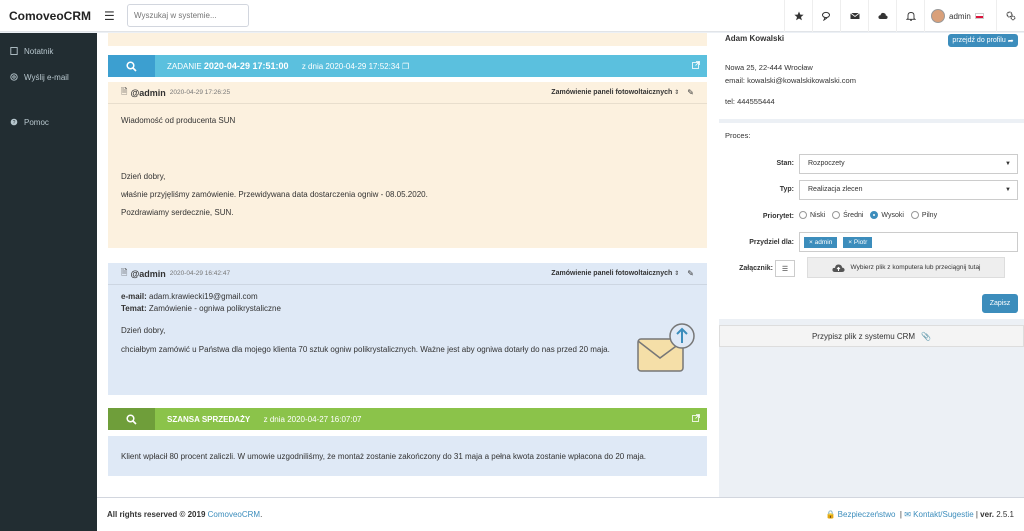 This screenshot has height=531, width=1024. Describe the element at coordinates (324, 419) in the screenshot. I see `opportunity-from-date: 2020-04-27 16:07:07` at that location.